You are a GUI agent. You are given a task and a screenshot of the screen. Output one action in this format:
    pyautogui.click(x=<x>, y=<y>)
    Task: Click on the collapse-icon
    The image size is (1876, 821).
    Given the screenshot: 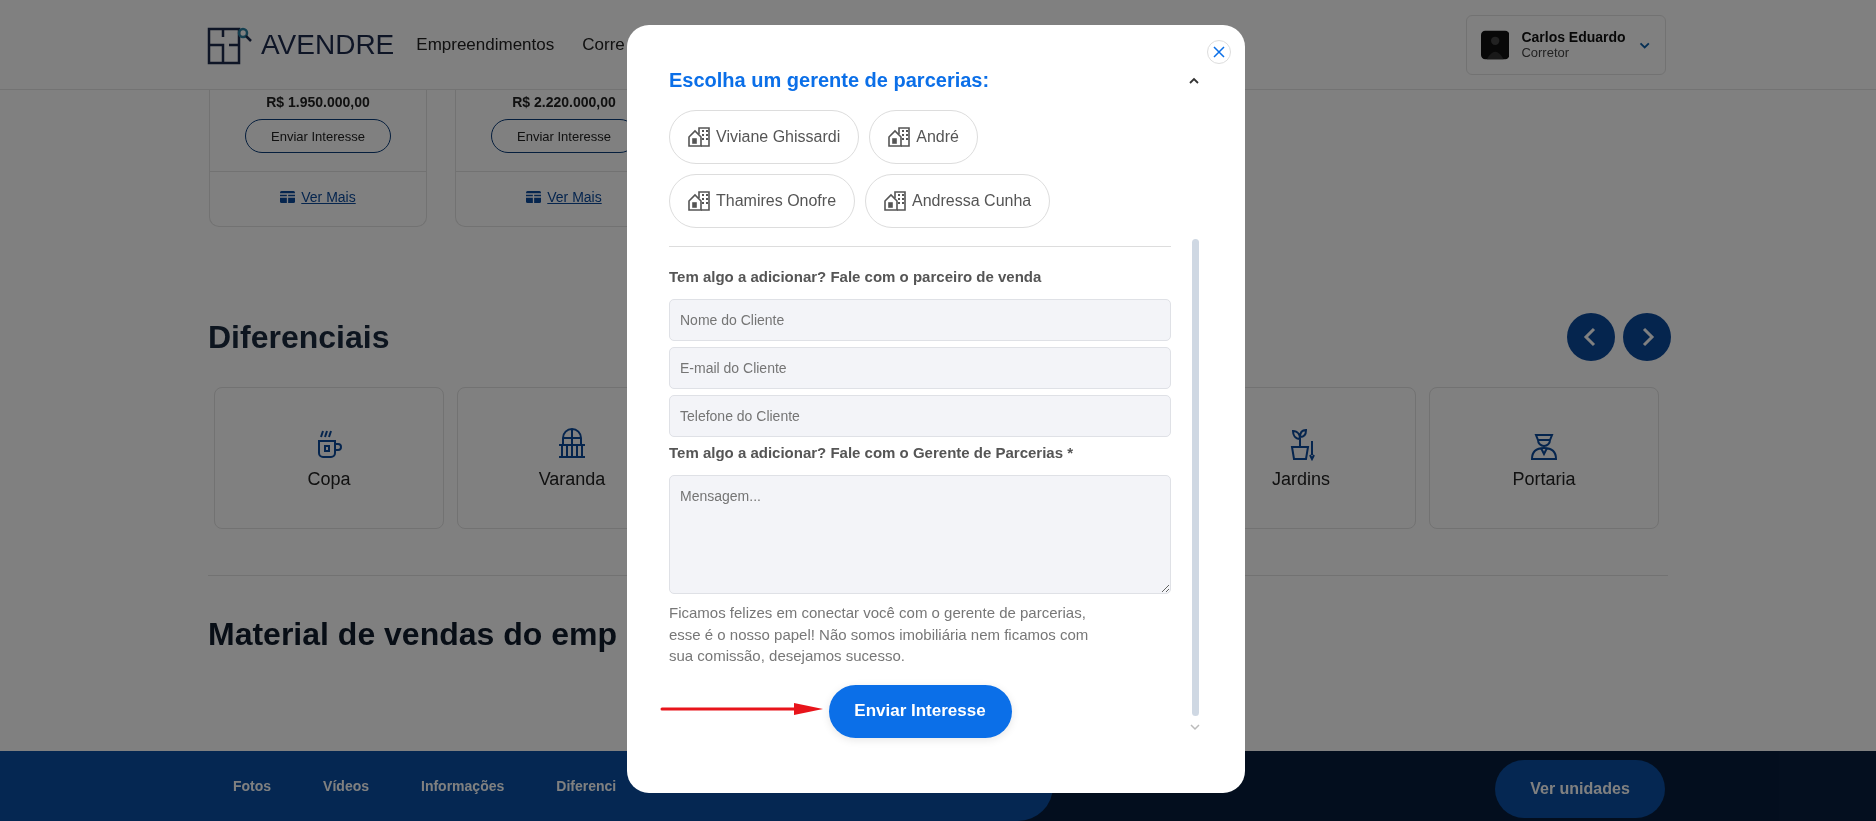 What is the action you would take?
    pyautogui.click(x=1194, y=80)
    